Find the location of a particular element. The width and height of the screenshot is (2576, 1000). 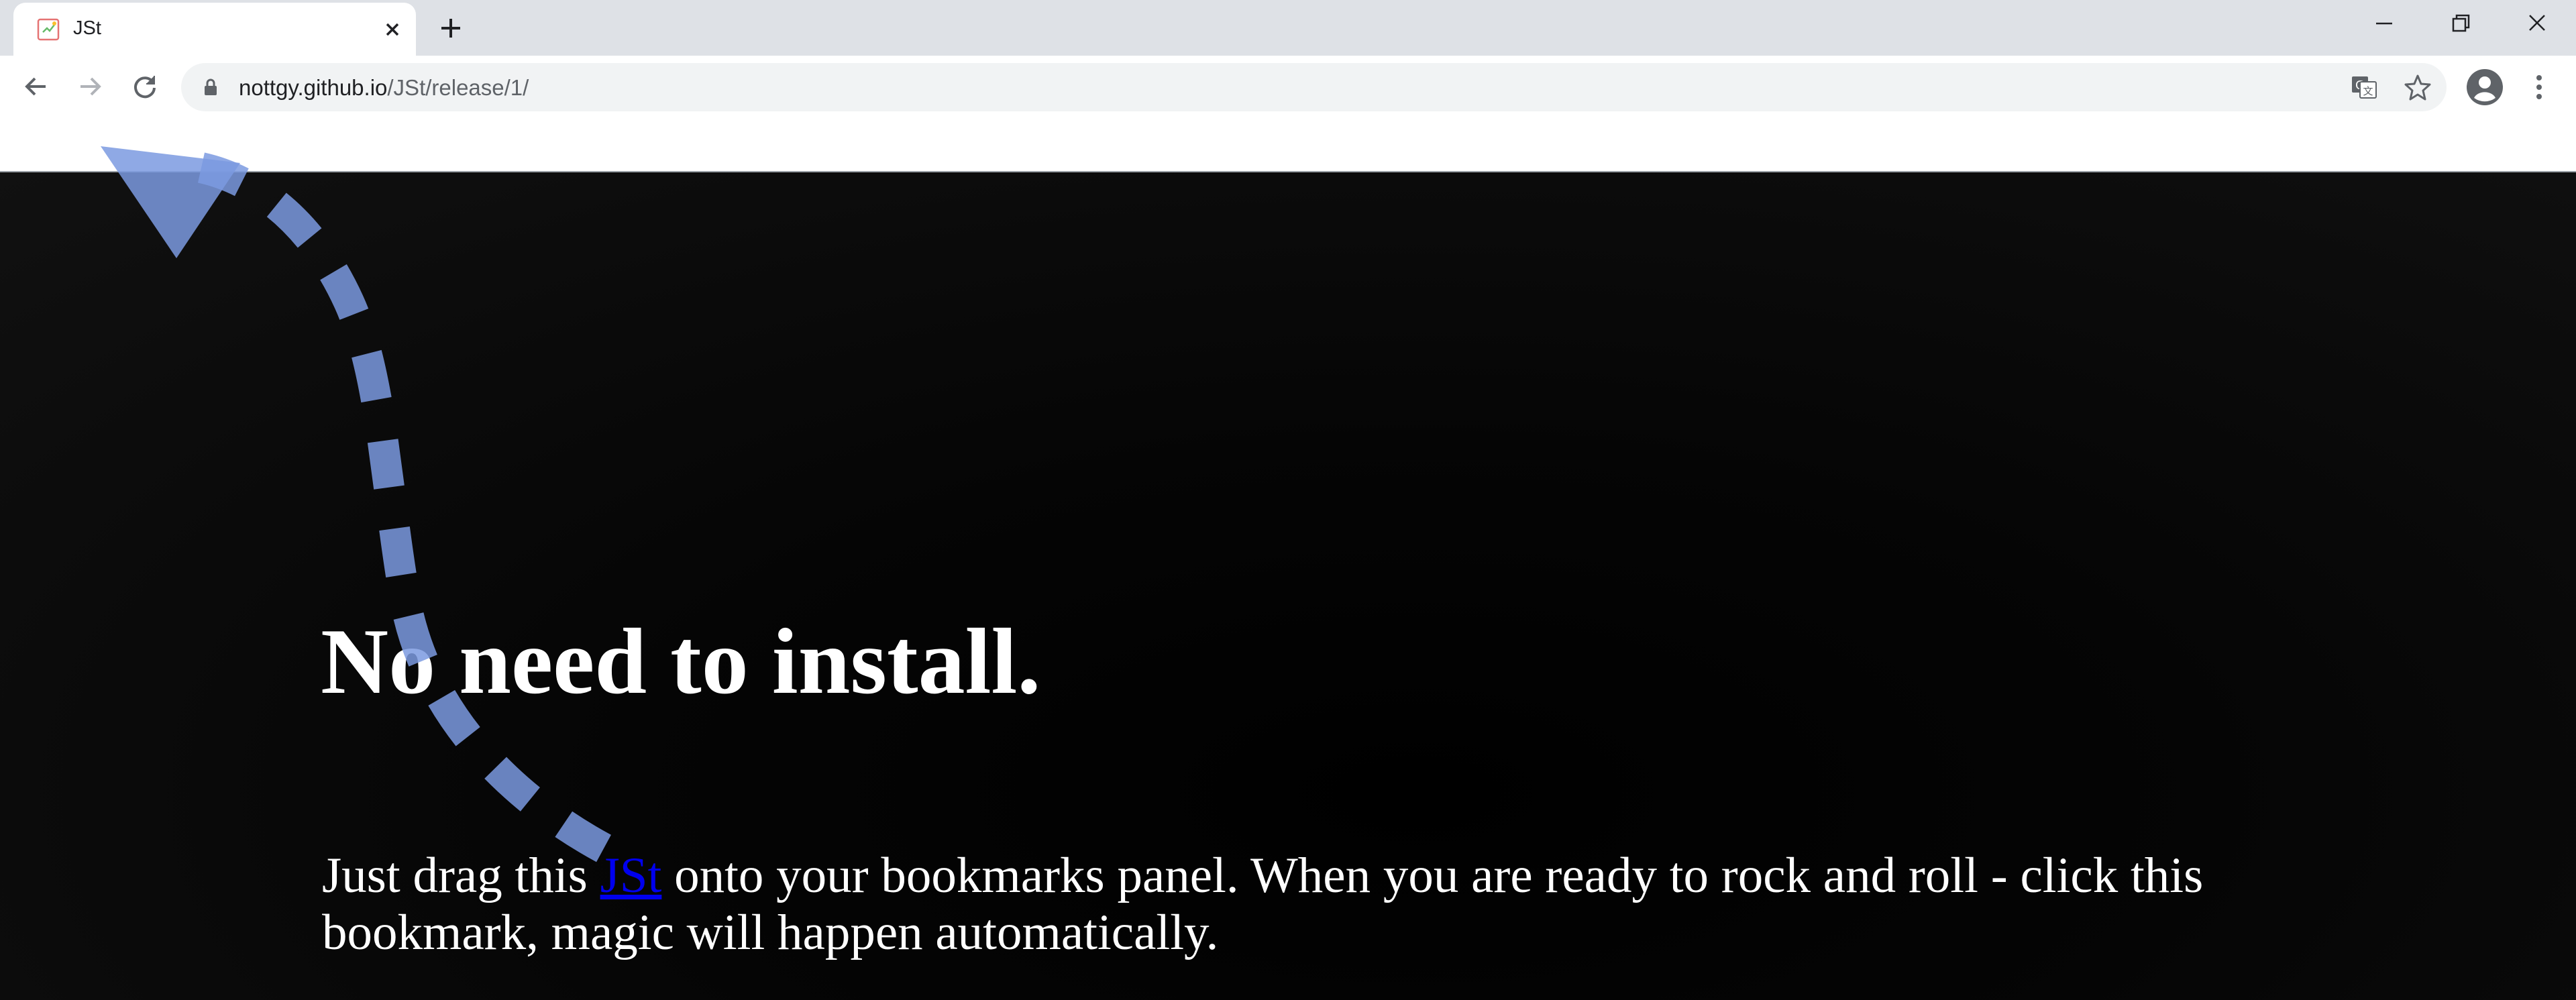

restore-icon is located at coordinates (2460, 23).